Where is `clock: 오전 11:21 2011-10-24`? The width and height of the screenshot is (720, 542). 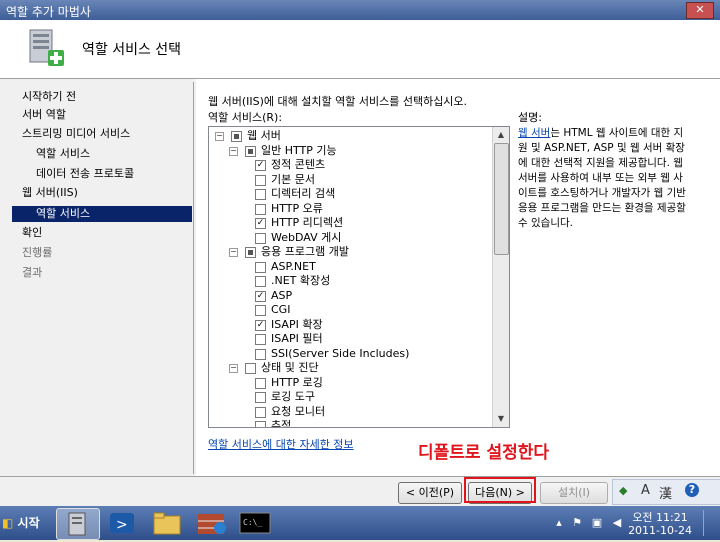
clock: 오전 11:21 2011-10-24 is located at coordinates (660, 524).